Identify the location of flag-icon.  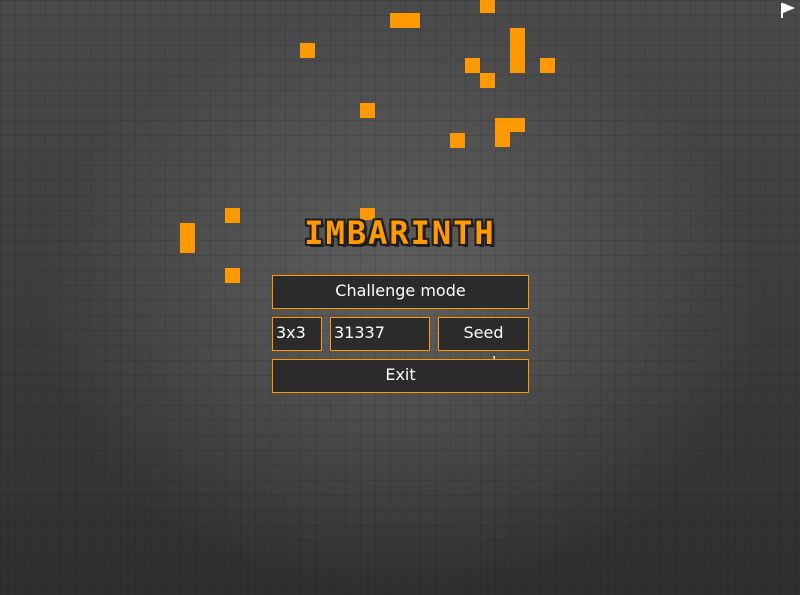
(788, 10).